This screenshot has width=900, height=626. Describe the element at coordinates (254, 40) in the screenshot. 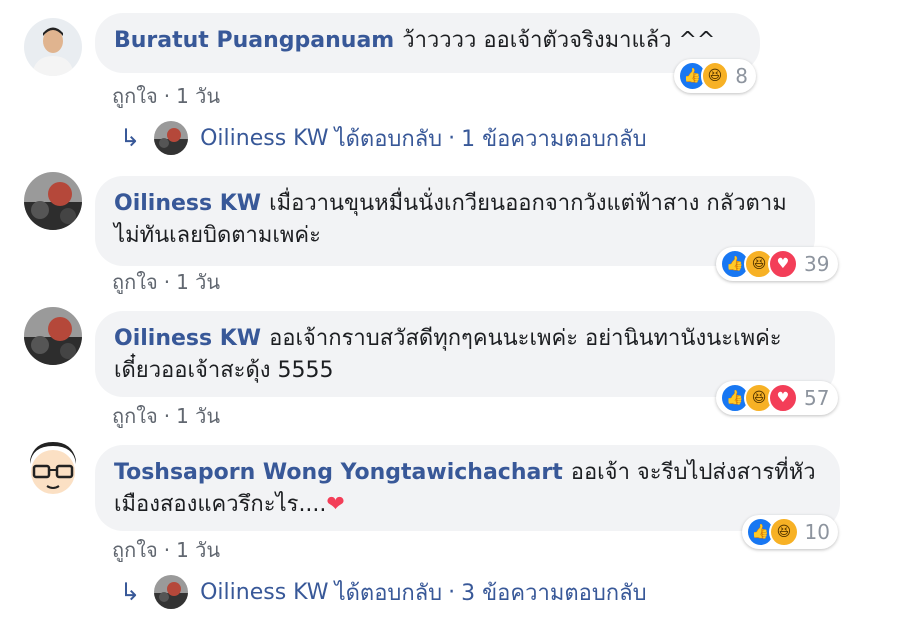

I see `comment-author: Buratut Puangpanuam` at that location.